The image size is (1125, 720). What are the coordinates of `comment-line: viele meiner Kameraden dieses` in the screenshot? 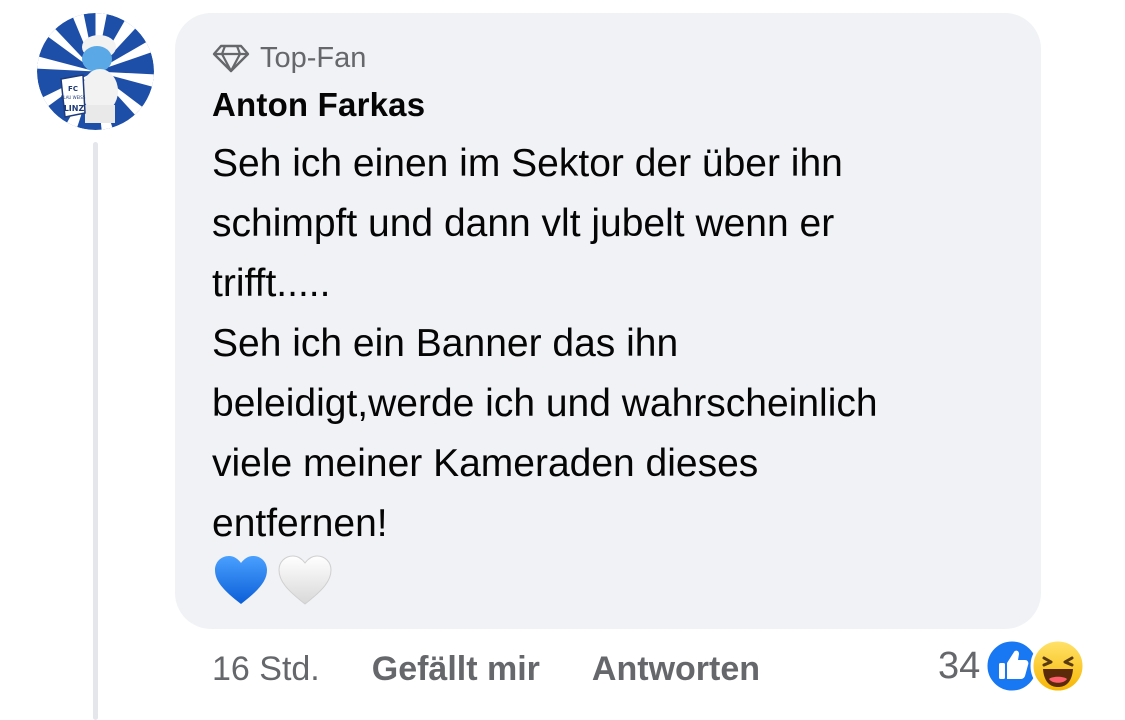 It's located at (485, 463).